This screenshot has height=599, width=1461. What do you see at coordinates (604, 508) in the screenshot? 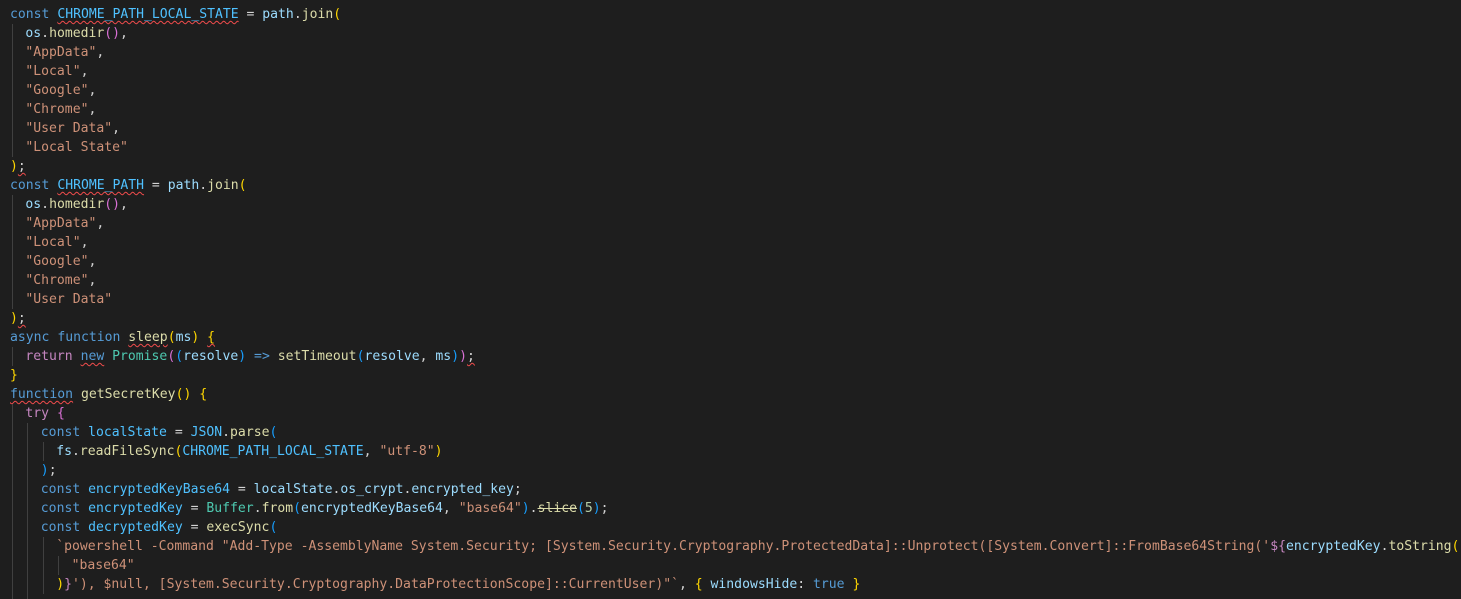
I see `code-token: ;` at bounding box center [604, 508].